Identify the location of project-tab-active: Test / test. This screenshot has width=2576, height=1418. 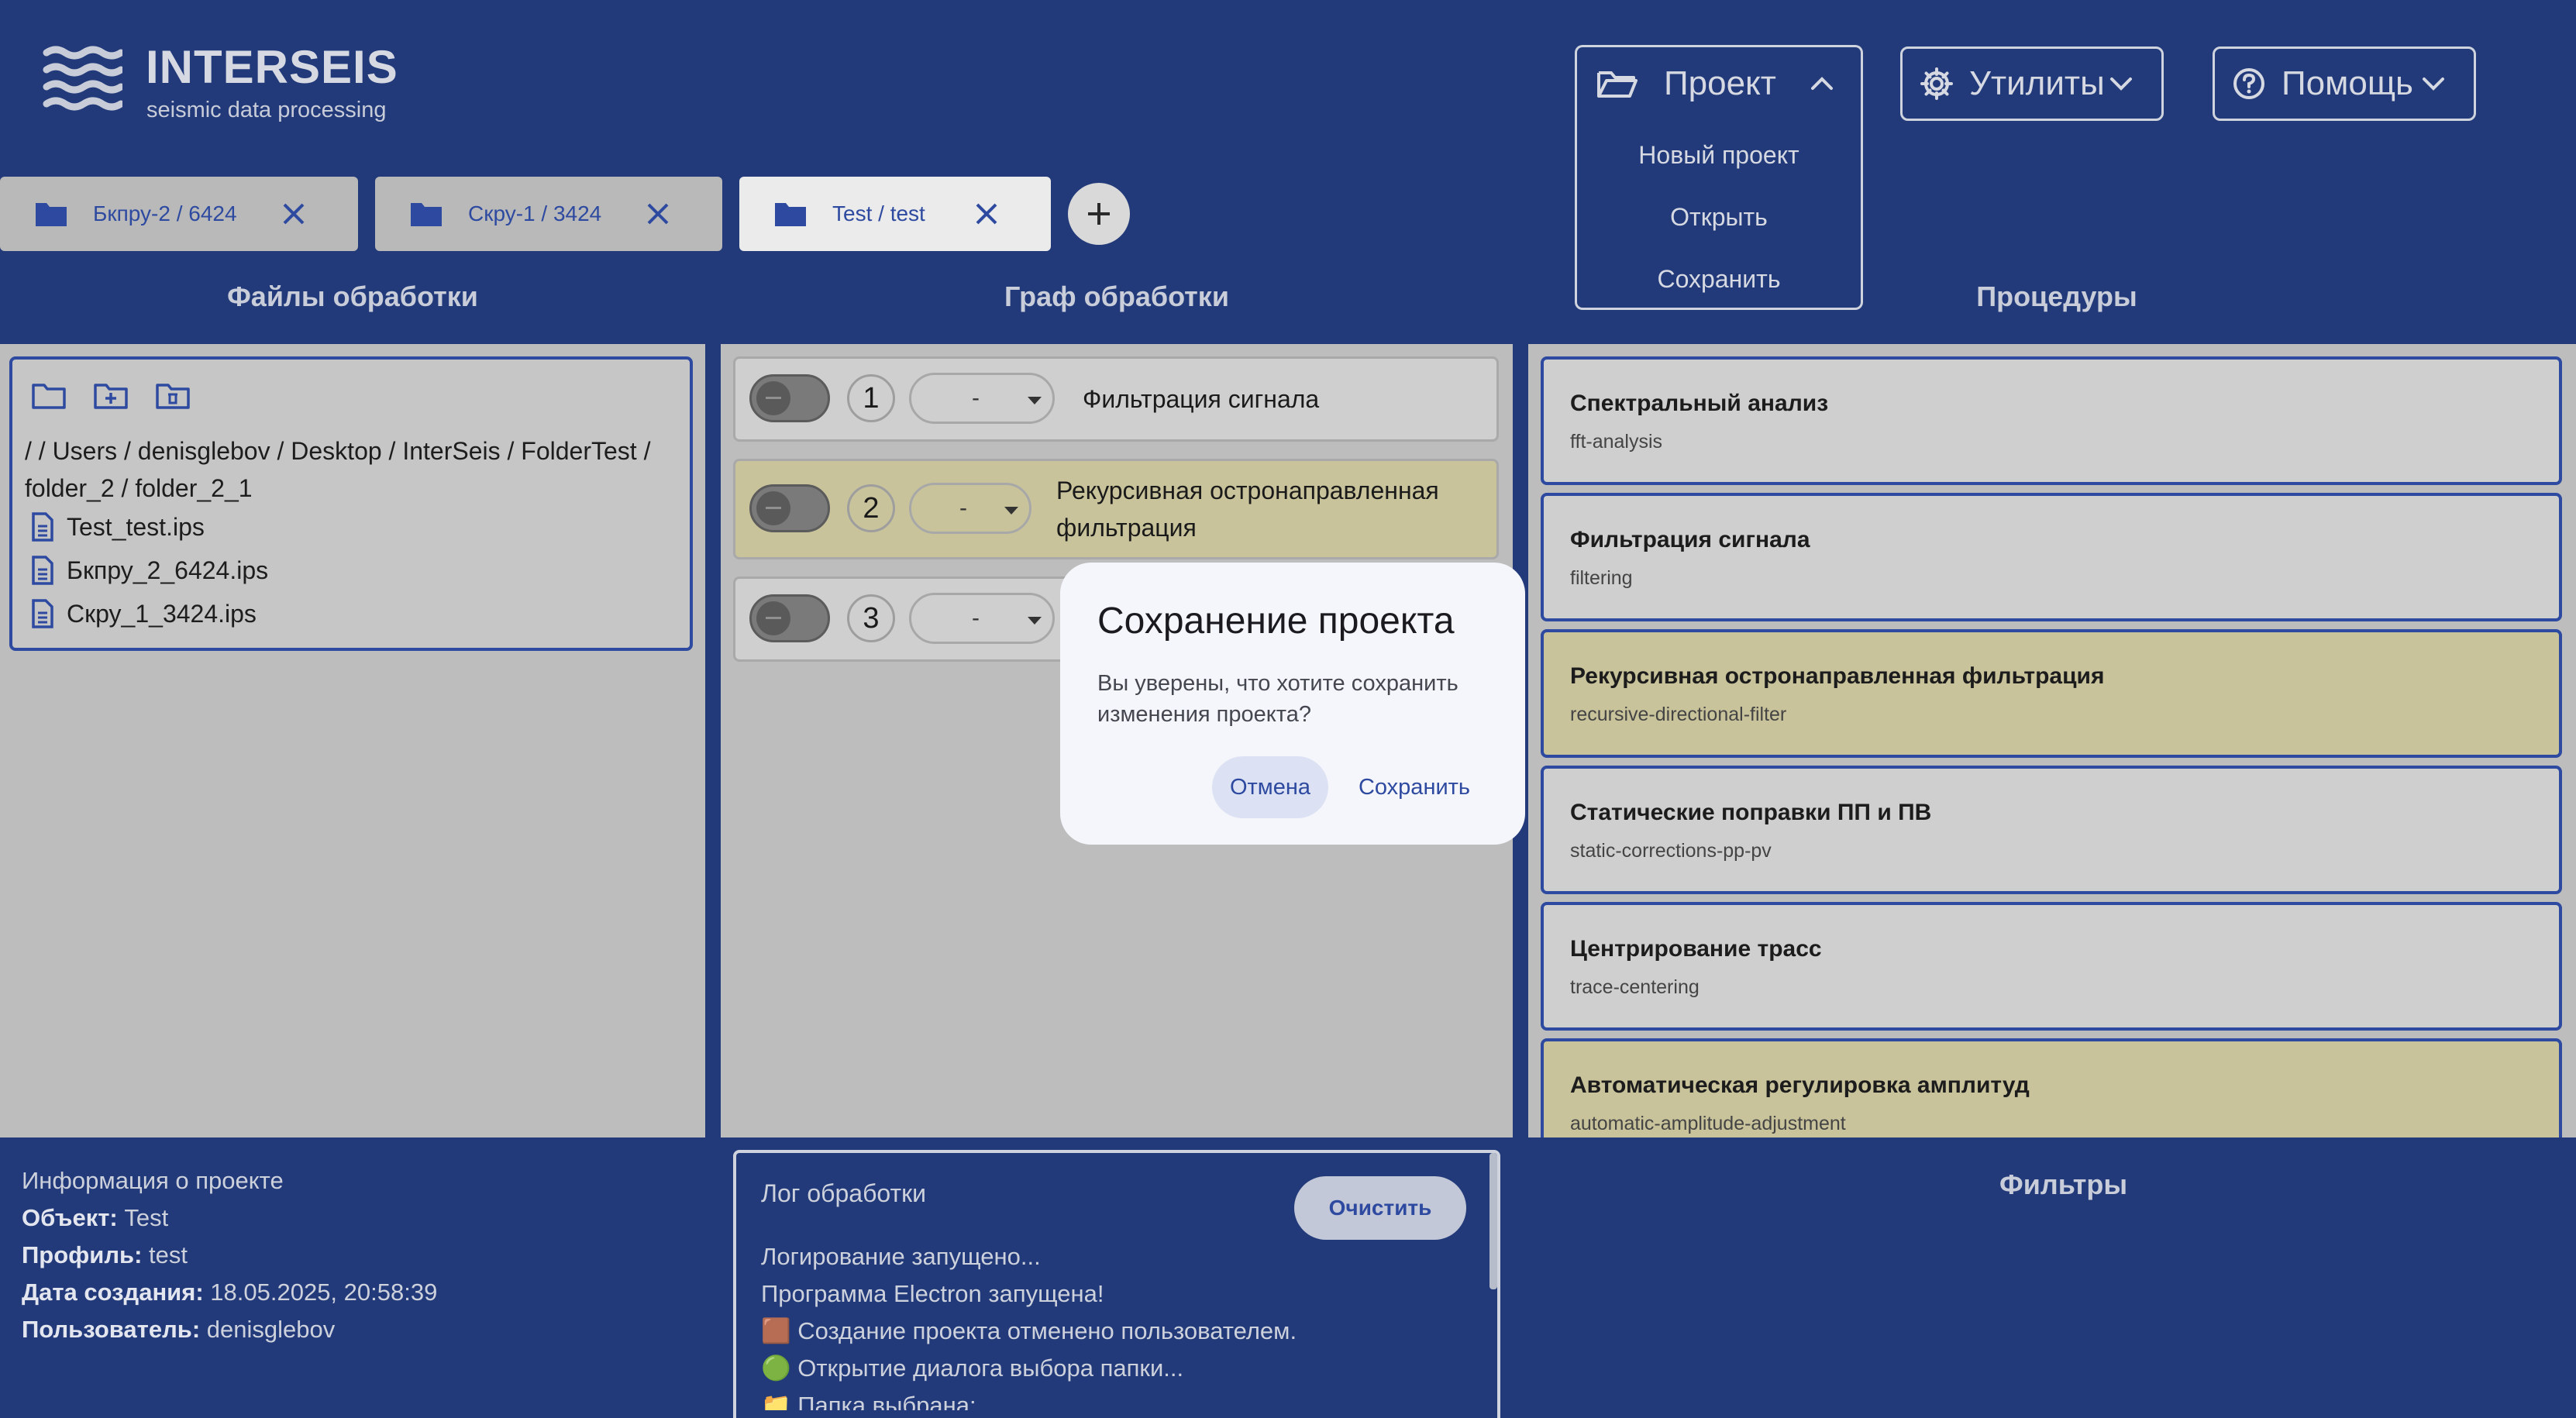
(895, 214).